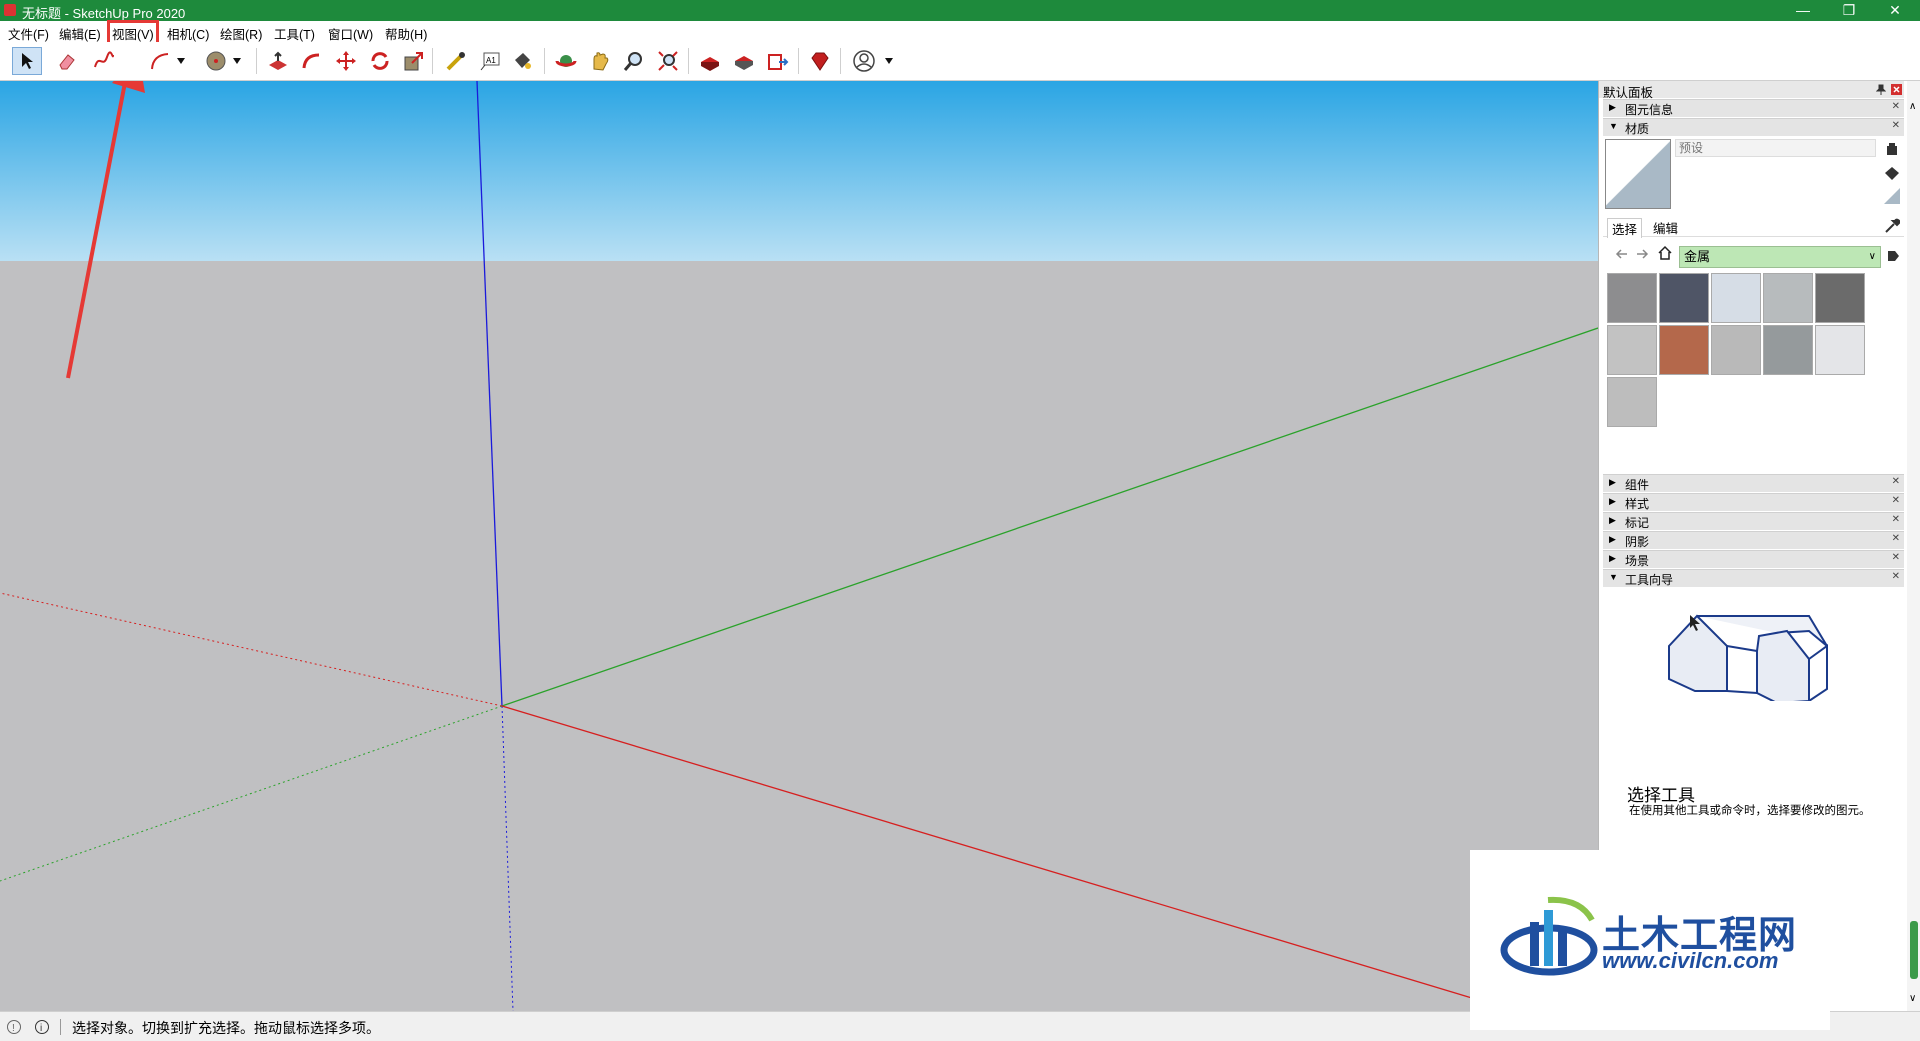  I want to click on sample-paint-icon, so click(1892, 196).